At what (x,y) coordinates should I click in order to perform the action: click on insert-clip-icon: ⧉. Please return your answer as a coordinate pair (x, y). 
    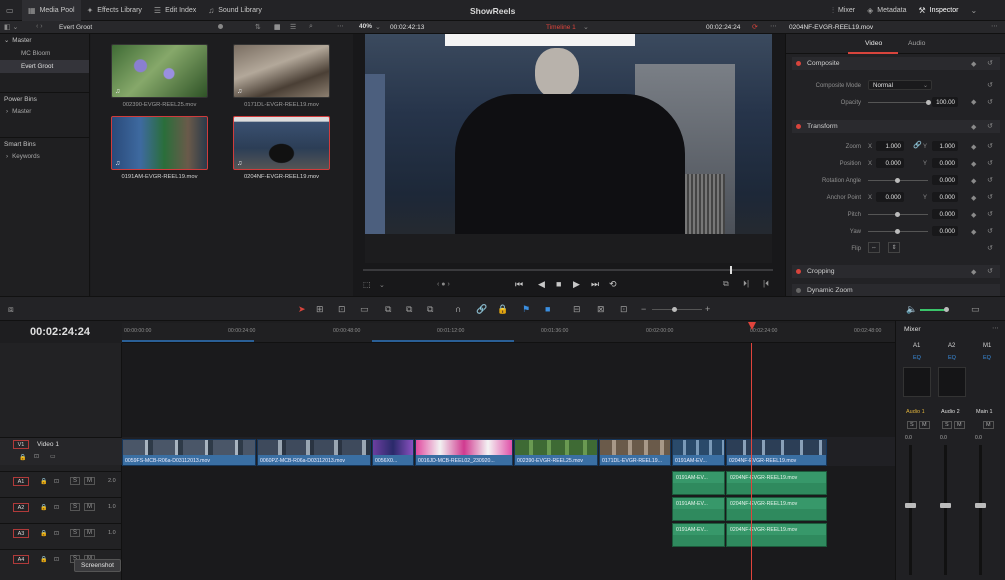
    Looking at the image, I should click on (388, 309).